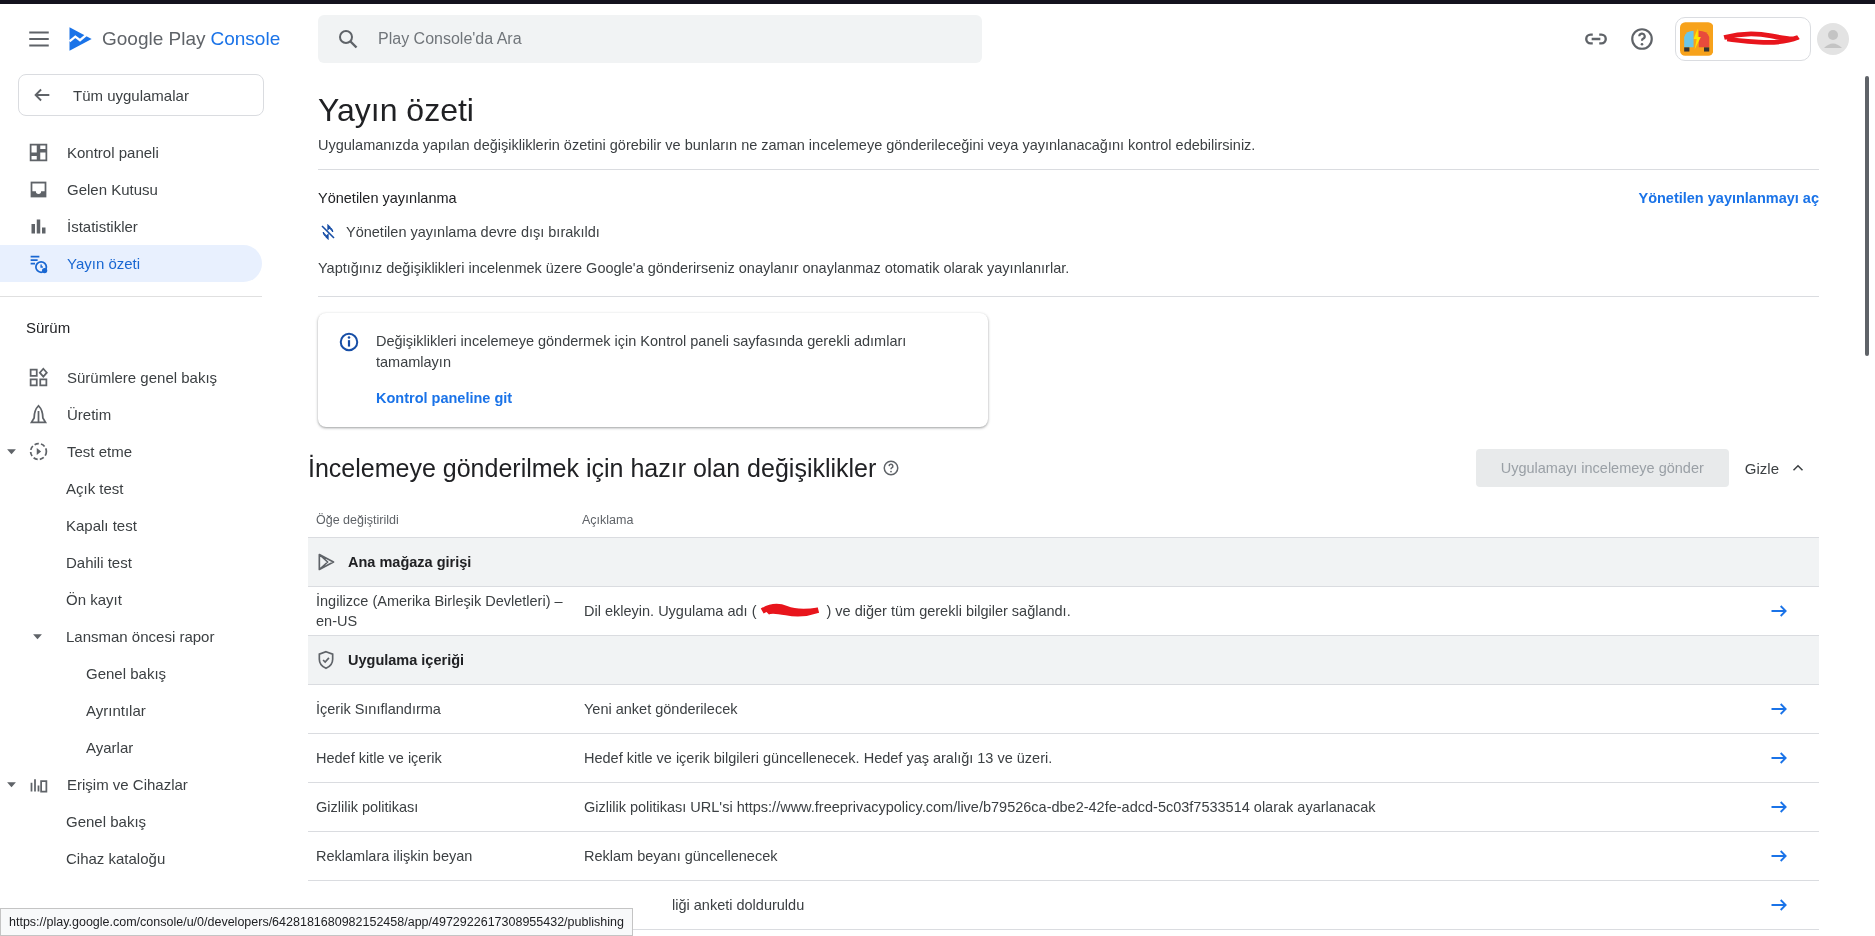  What do you see at coordinates (406, 660) in the screenshot?
I see `group-title: Uygulama içeriği` at bounding box center [406, 660].